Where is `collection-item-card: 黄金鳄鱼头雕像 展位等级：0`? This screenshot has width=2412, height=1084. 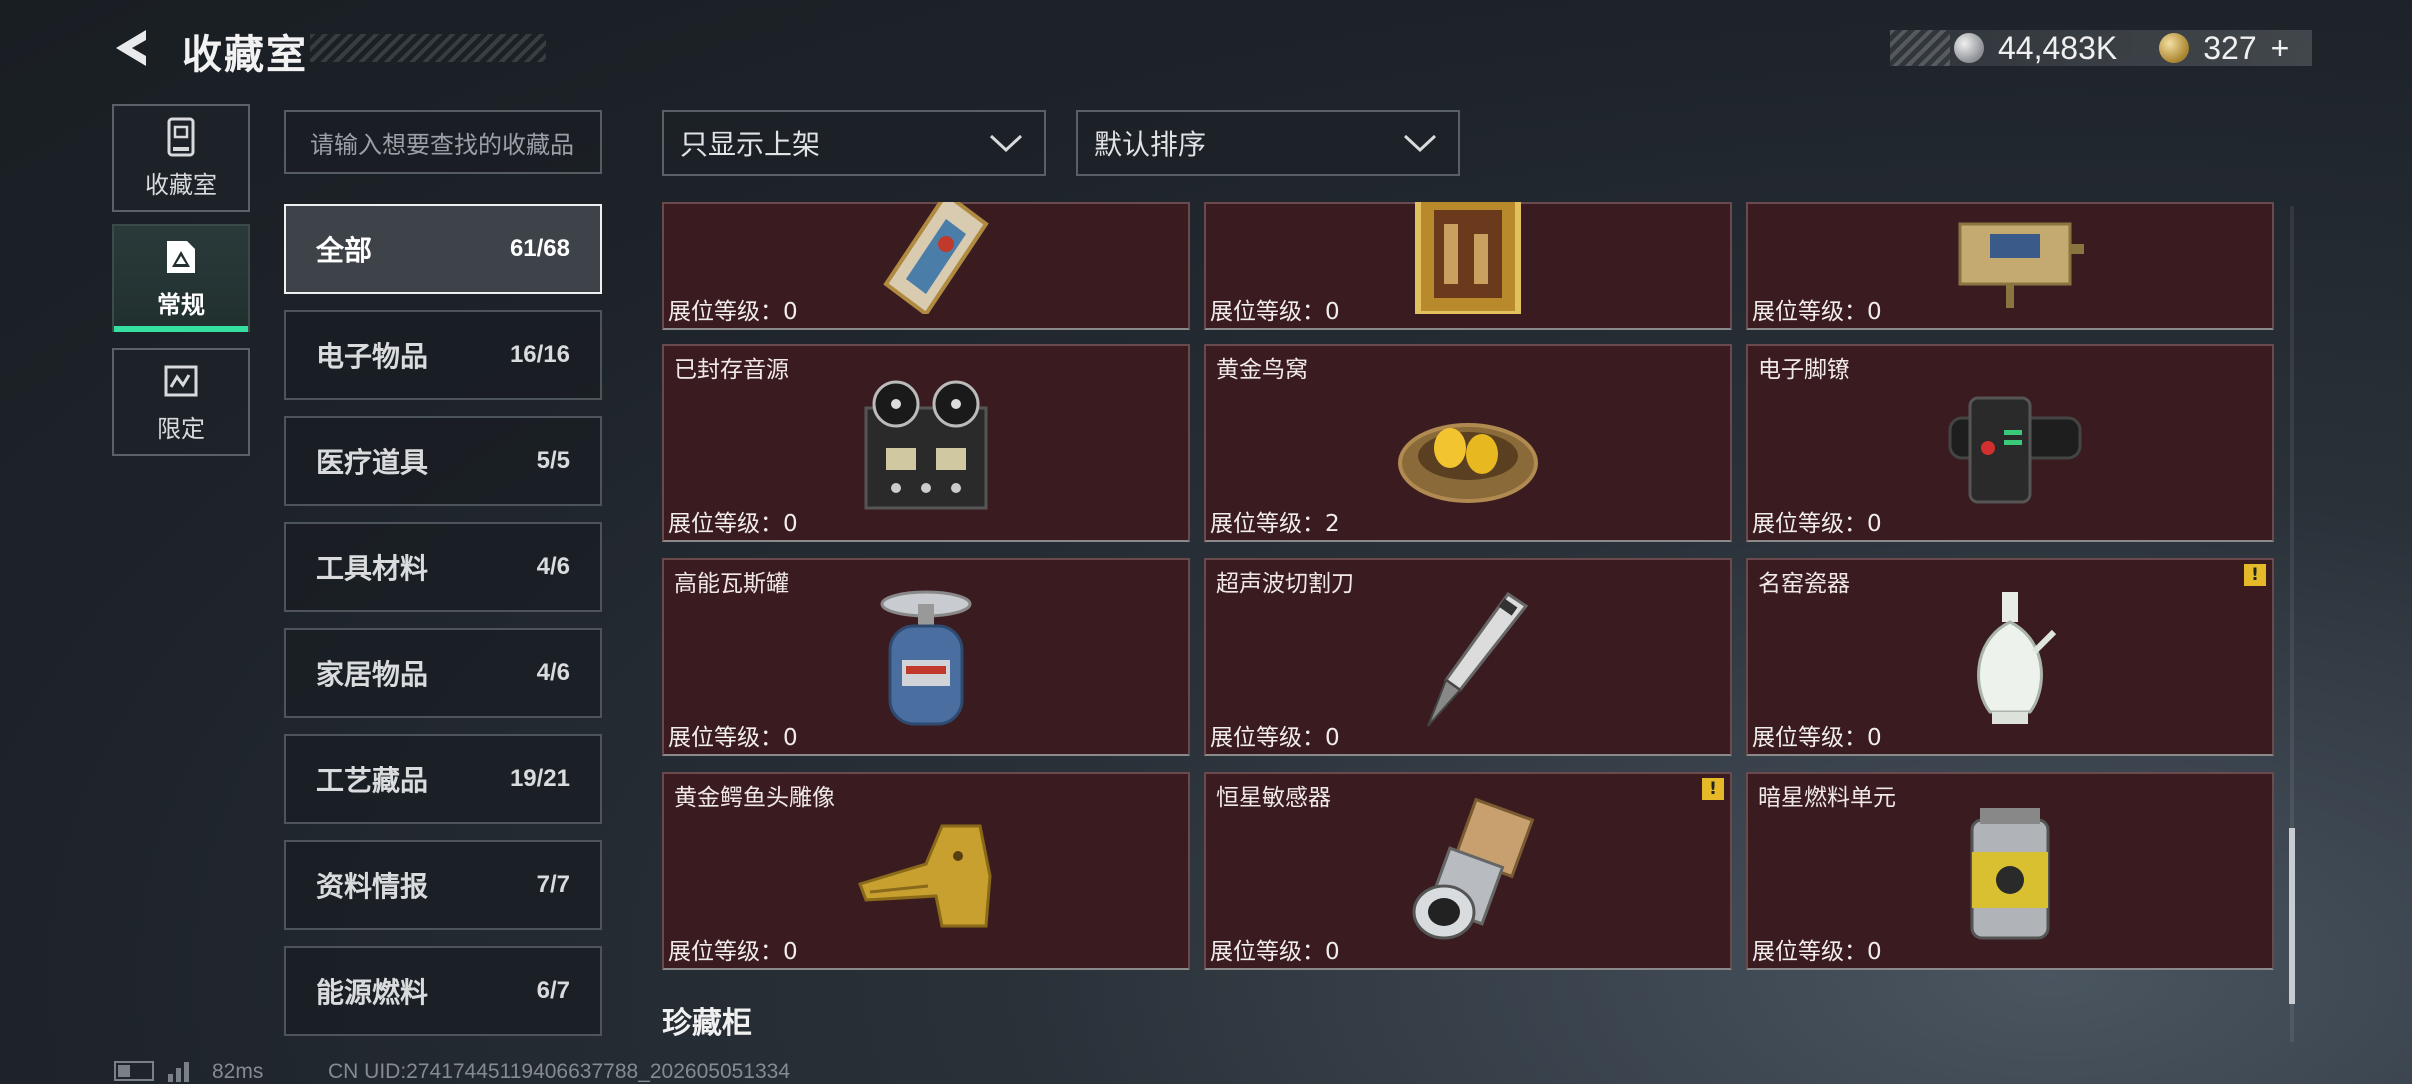
collection-item-card: 黄金鳄鱼头雕像 展位等级：0 is located at coordinates (926, 871).